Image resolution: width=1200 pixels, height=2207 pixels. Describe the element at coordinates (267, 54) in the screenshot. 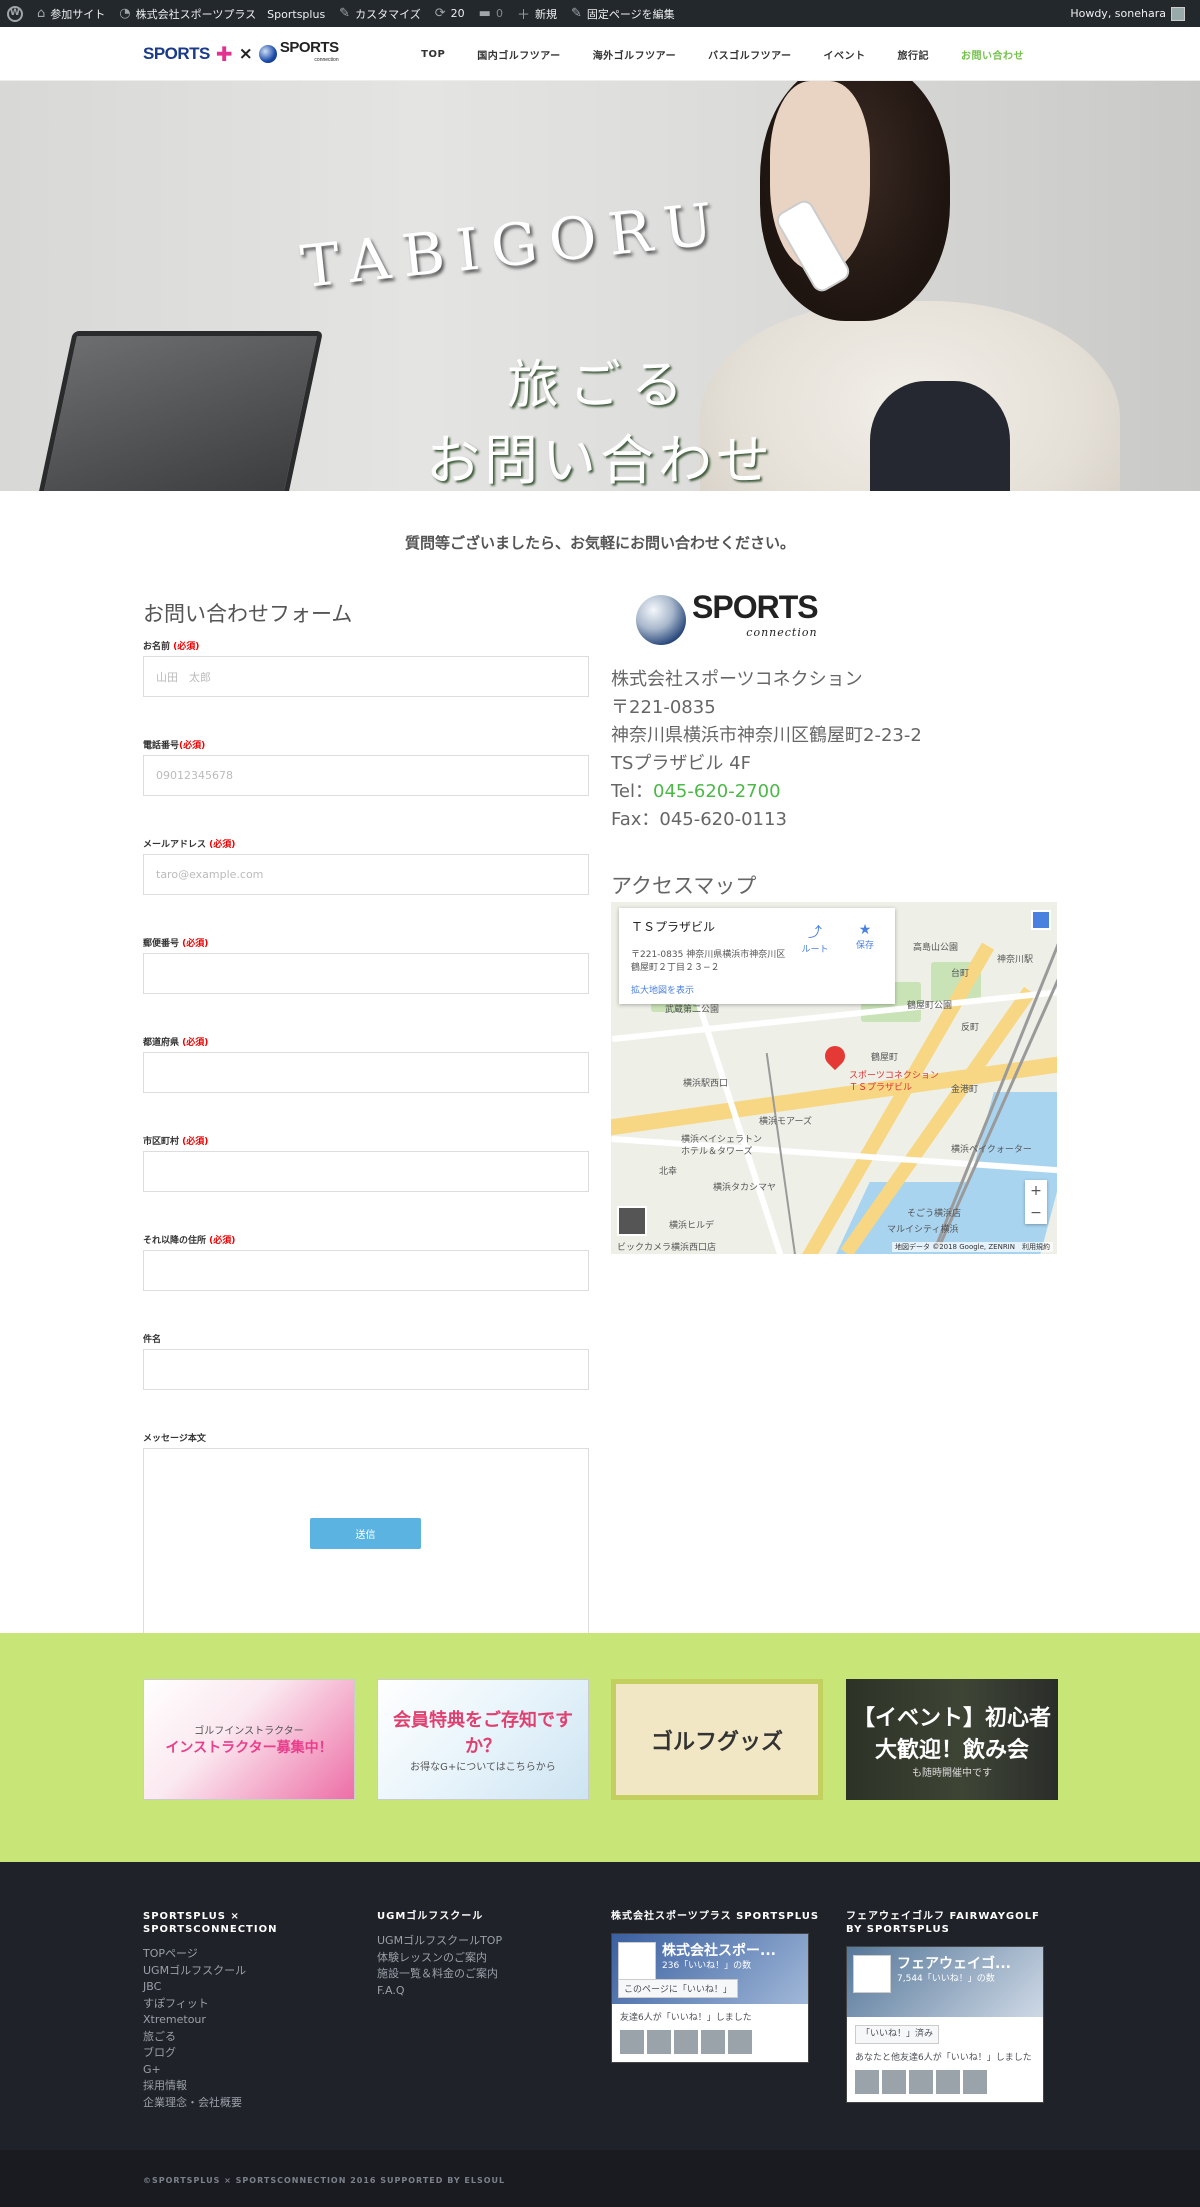

I see `logo-ball-icon` at that location.